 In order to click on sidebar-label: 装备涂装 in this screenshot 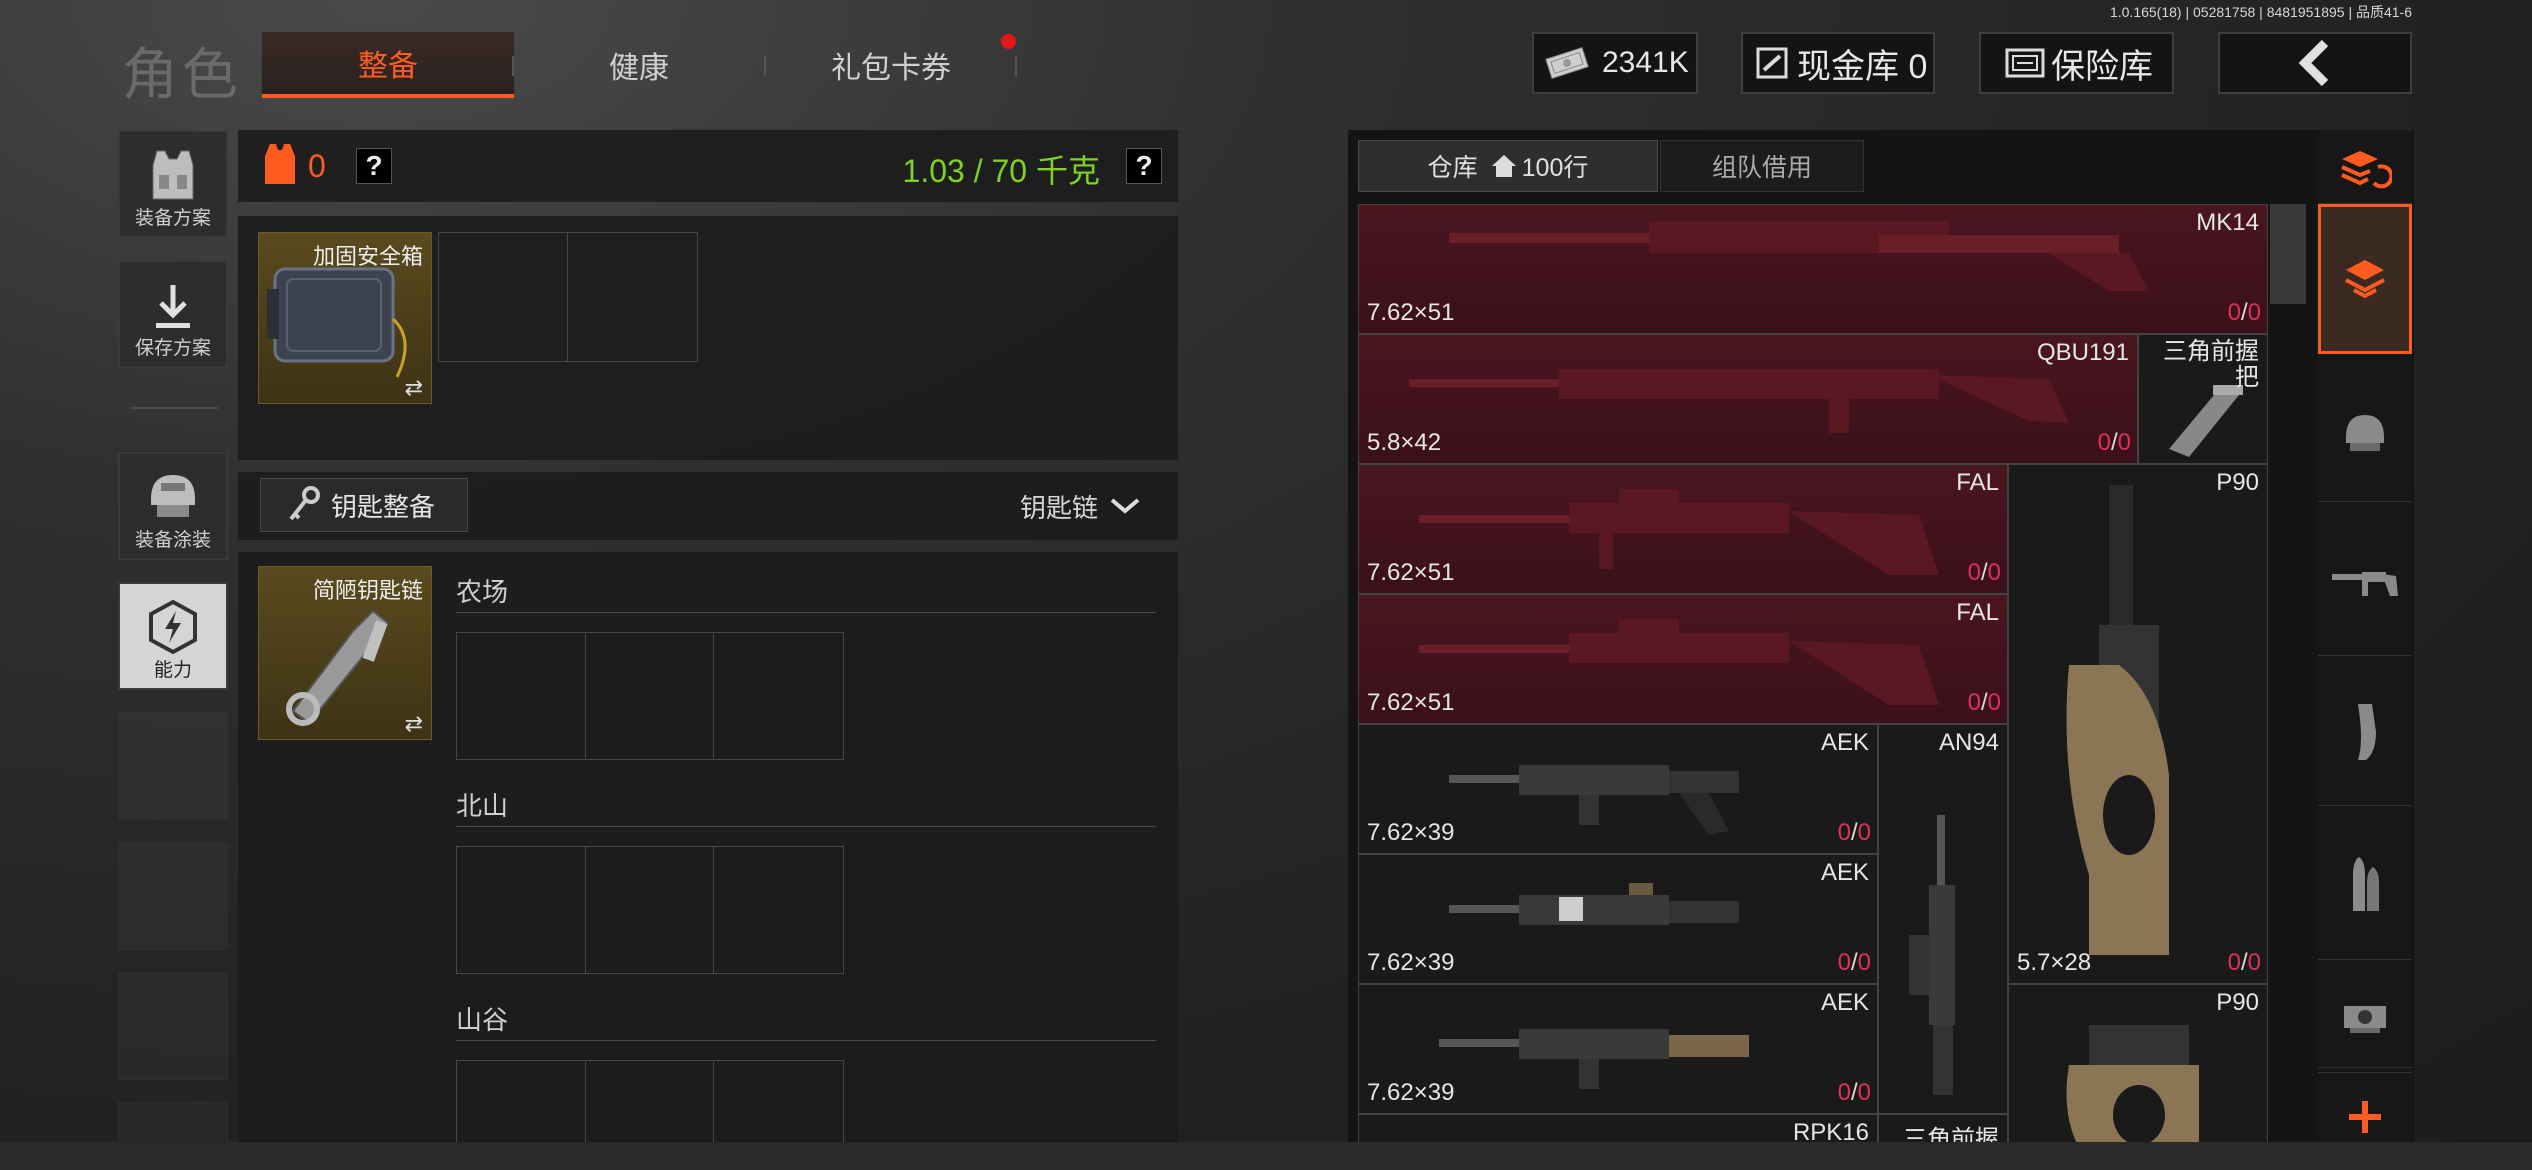, I will do `click(172, 540)`.